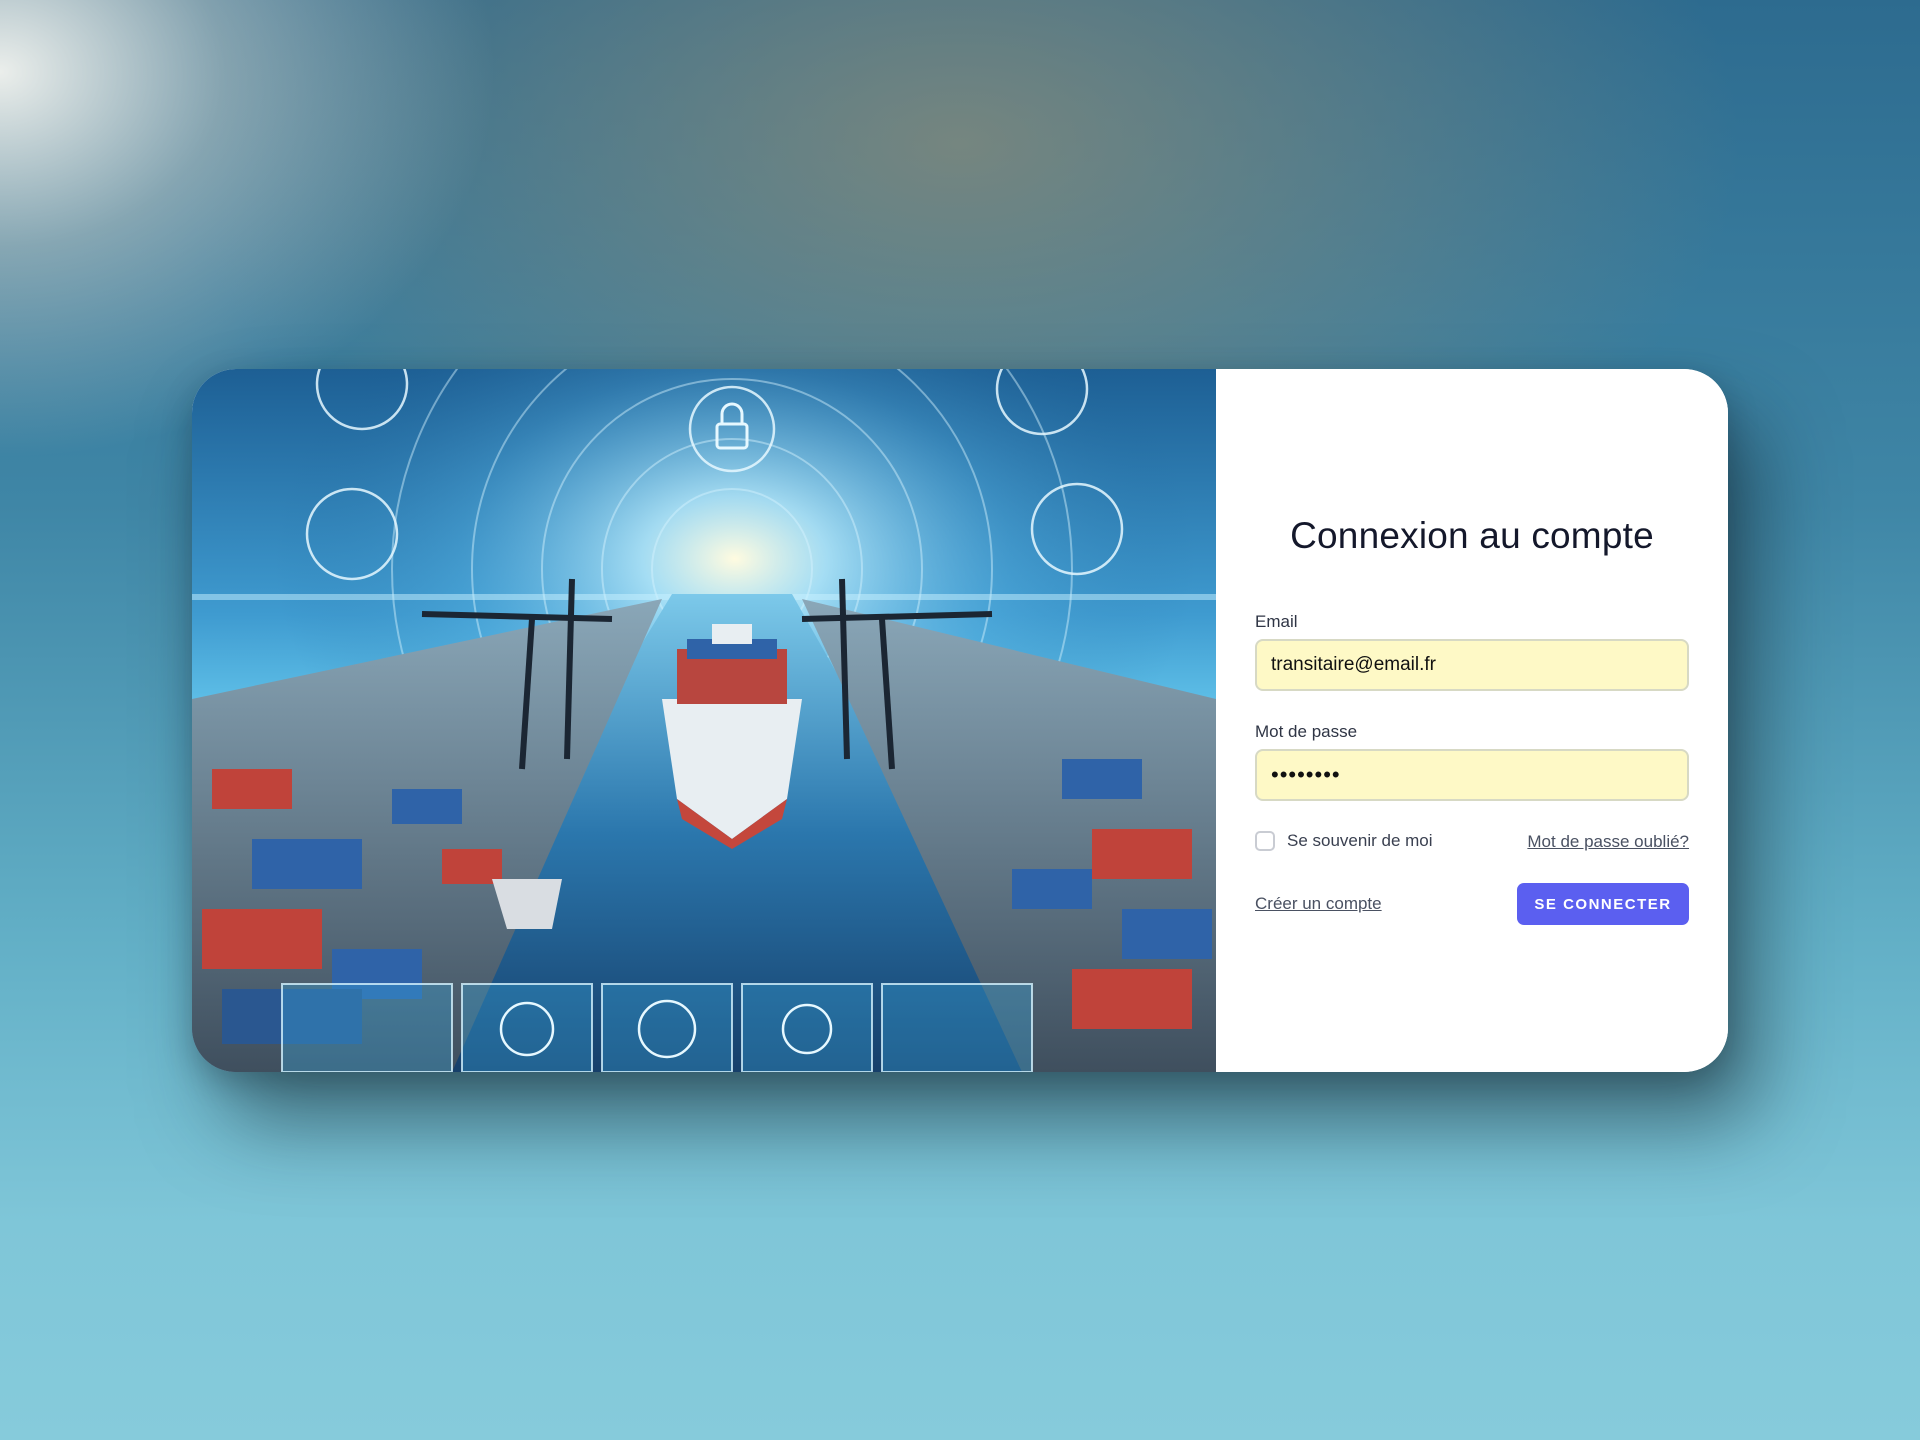  I want to click on password-label: Mot de passe, so click(1306, 731).